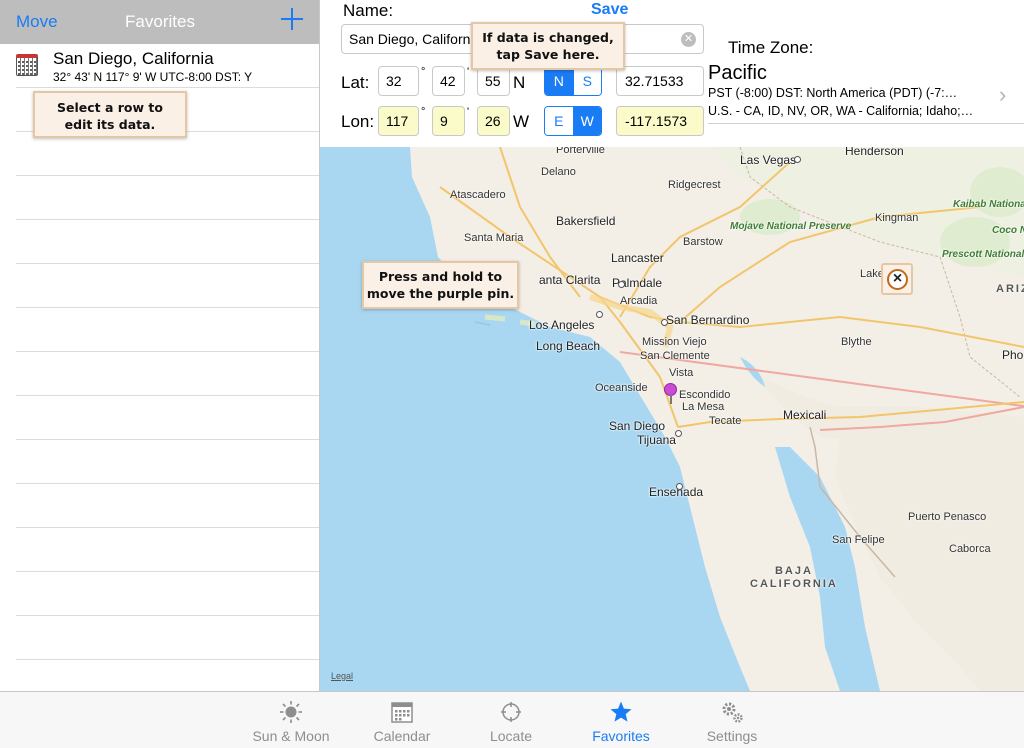 The width and height of the screenshot is (1024, 748). What do you see at coordinates (703, 242) in the screenshot?
I see `map-label-barstow: Barstow` at bounding box center [703, 242].